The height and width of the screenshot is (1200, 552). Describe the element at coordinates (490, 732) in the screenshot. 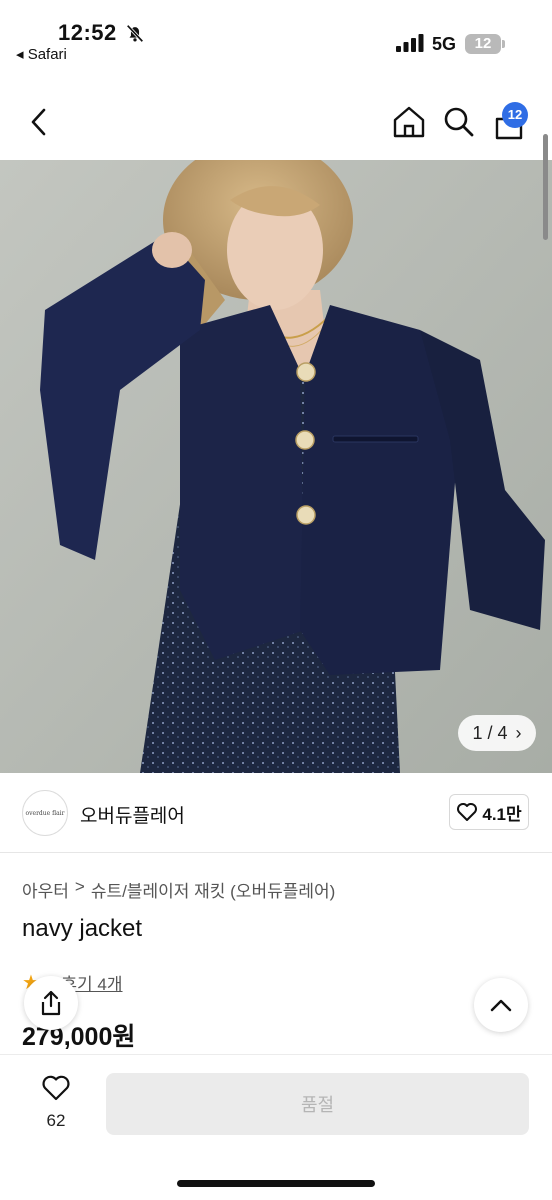

I see `image-counter-text: 1 / 4` at that location.